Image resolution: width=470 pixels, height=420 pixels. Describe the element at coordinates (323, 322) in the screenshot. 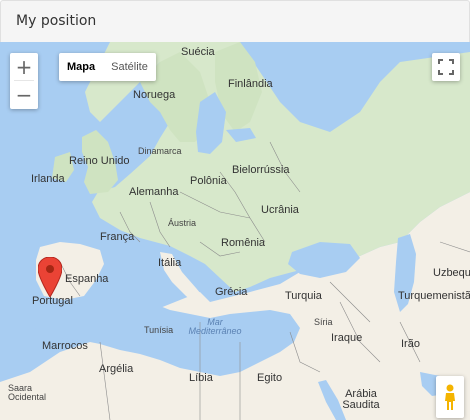

I see `label-siria: Síria` at that location.